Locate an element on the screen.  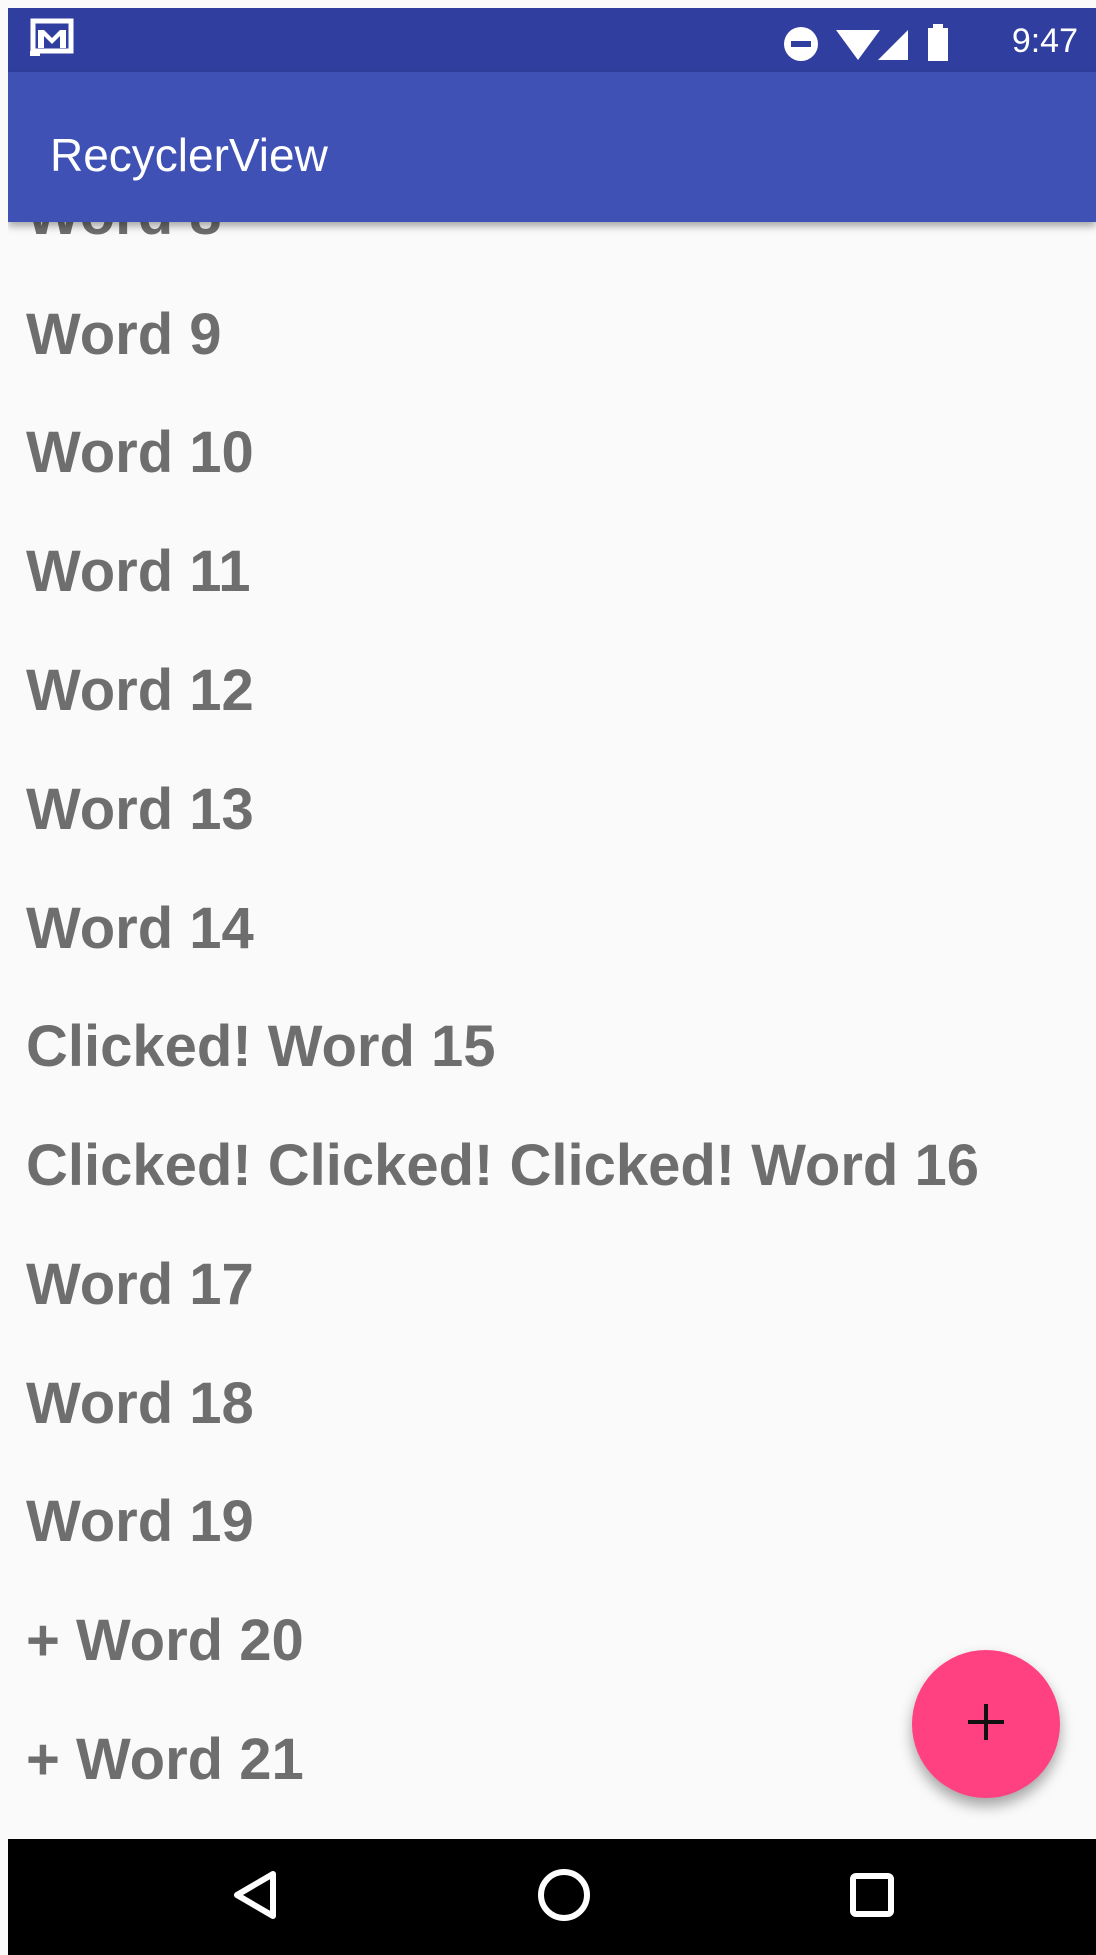
list-item: Word 10 is located at coordinates (140, 453).